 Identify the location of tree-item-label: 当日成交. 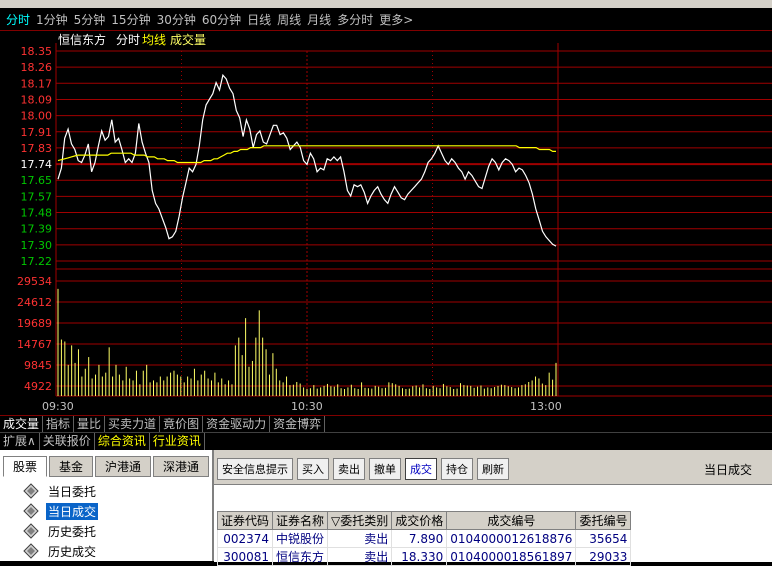
(72, 511).